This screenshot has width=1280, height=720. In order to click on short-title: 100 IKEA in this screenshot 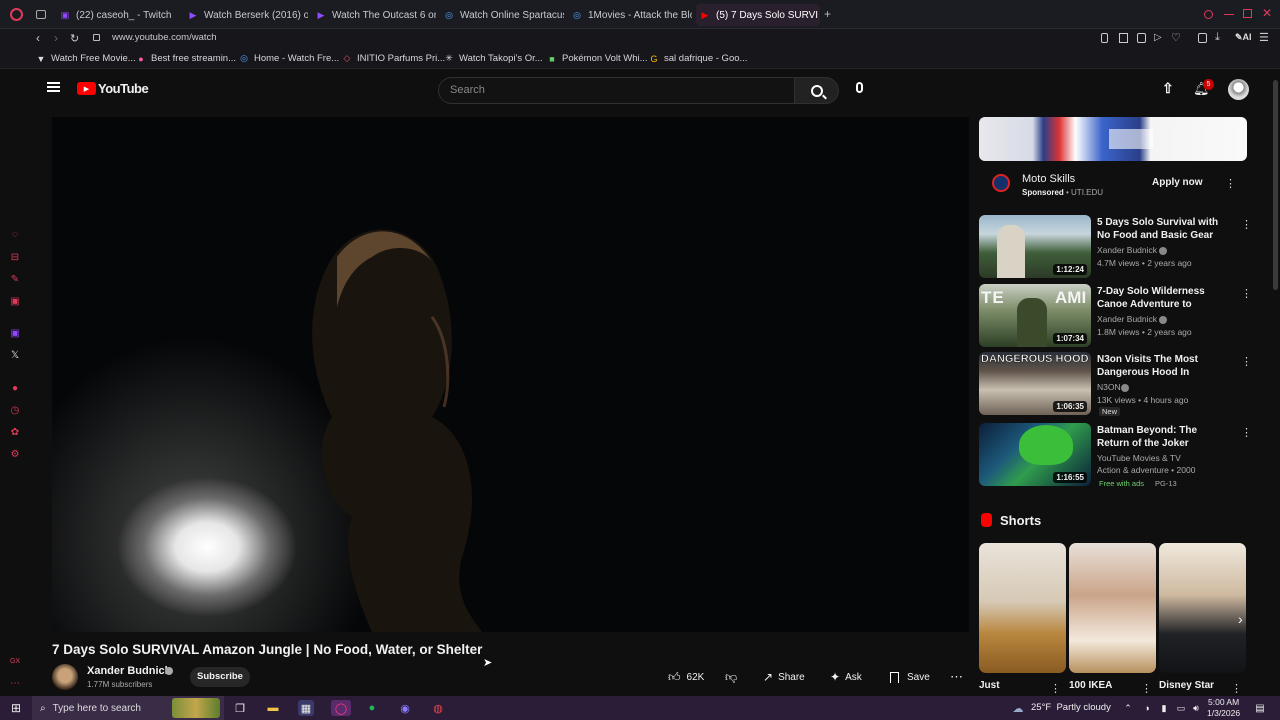, I will do `click(1090, 685)`.